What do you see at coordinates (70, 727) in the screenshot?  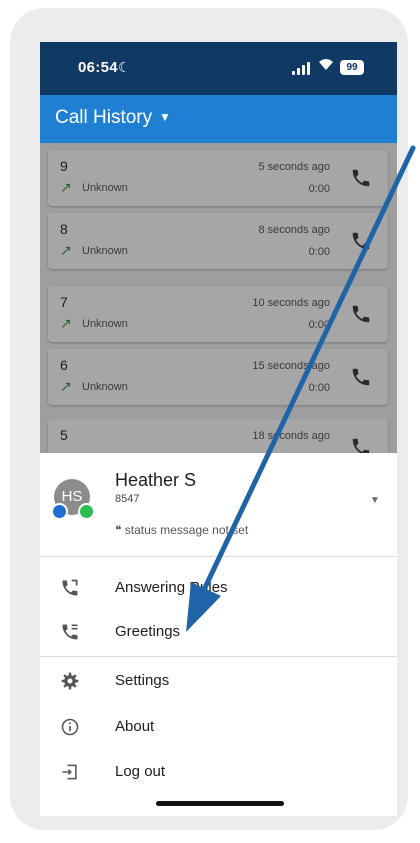 I see `info-icon` at bounding box center [70, 727].